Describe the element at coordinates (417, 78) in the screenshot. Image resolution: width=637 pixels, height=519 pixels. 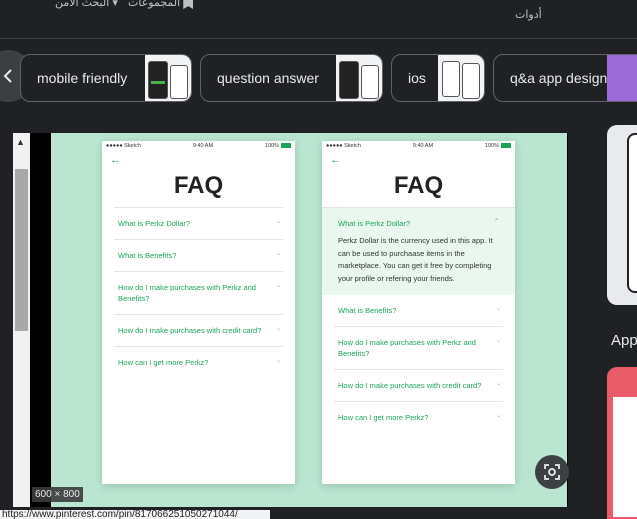
I see `chip-label: ios` at that location.